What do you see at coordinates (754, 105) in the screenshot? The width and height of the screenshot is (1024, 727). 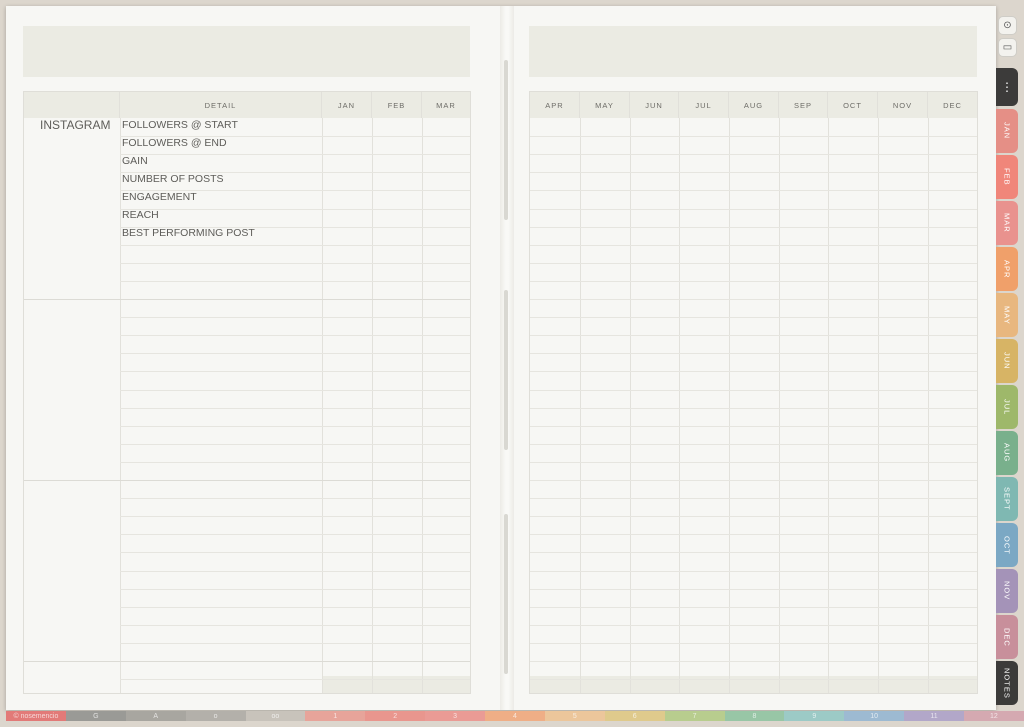 I see `month-header-aug: AUG` at bounding box center [754, 105].